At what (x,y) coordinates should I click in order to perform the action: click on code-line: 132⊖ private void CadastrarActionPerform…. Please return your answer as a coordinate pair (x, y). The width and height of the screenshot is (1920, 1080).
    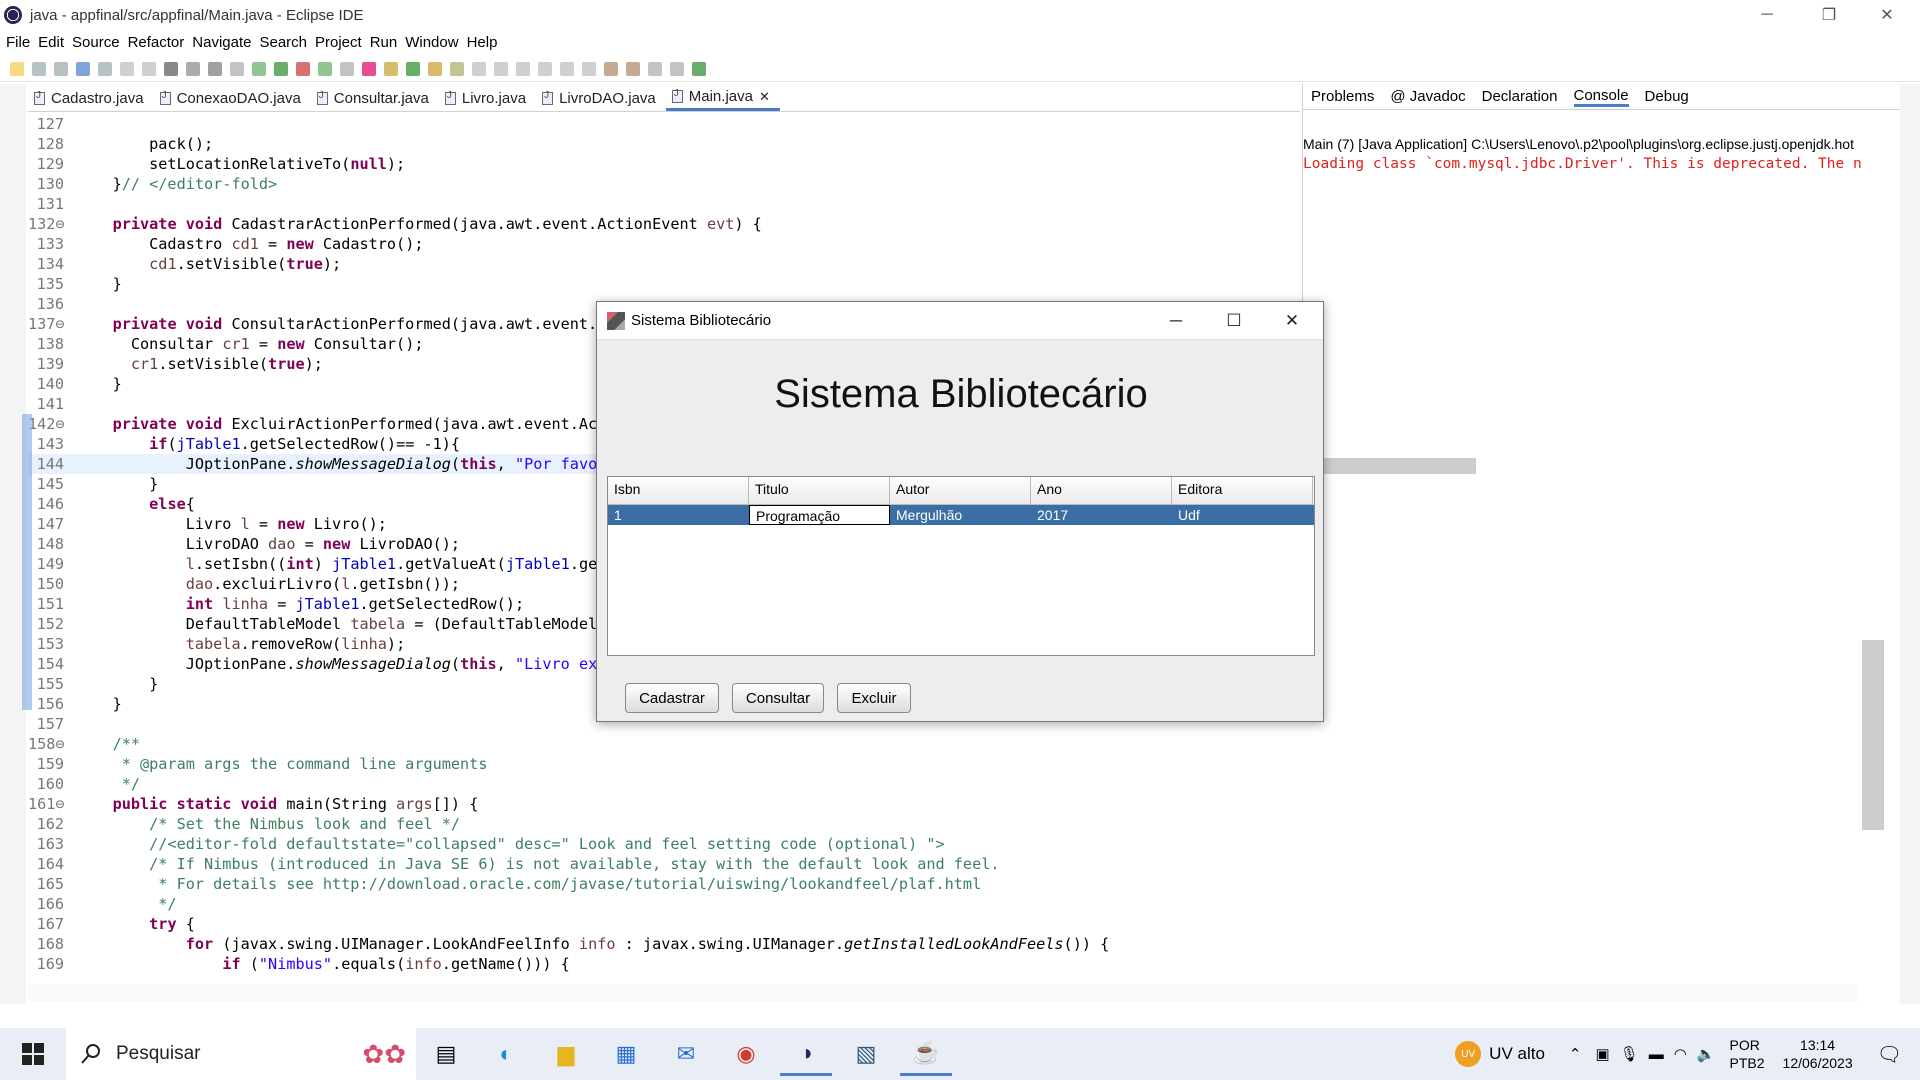
    Looking at the image, I should click on (664, 224).